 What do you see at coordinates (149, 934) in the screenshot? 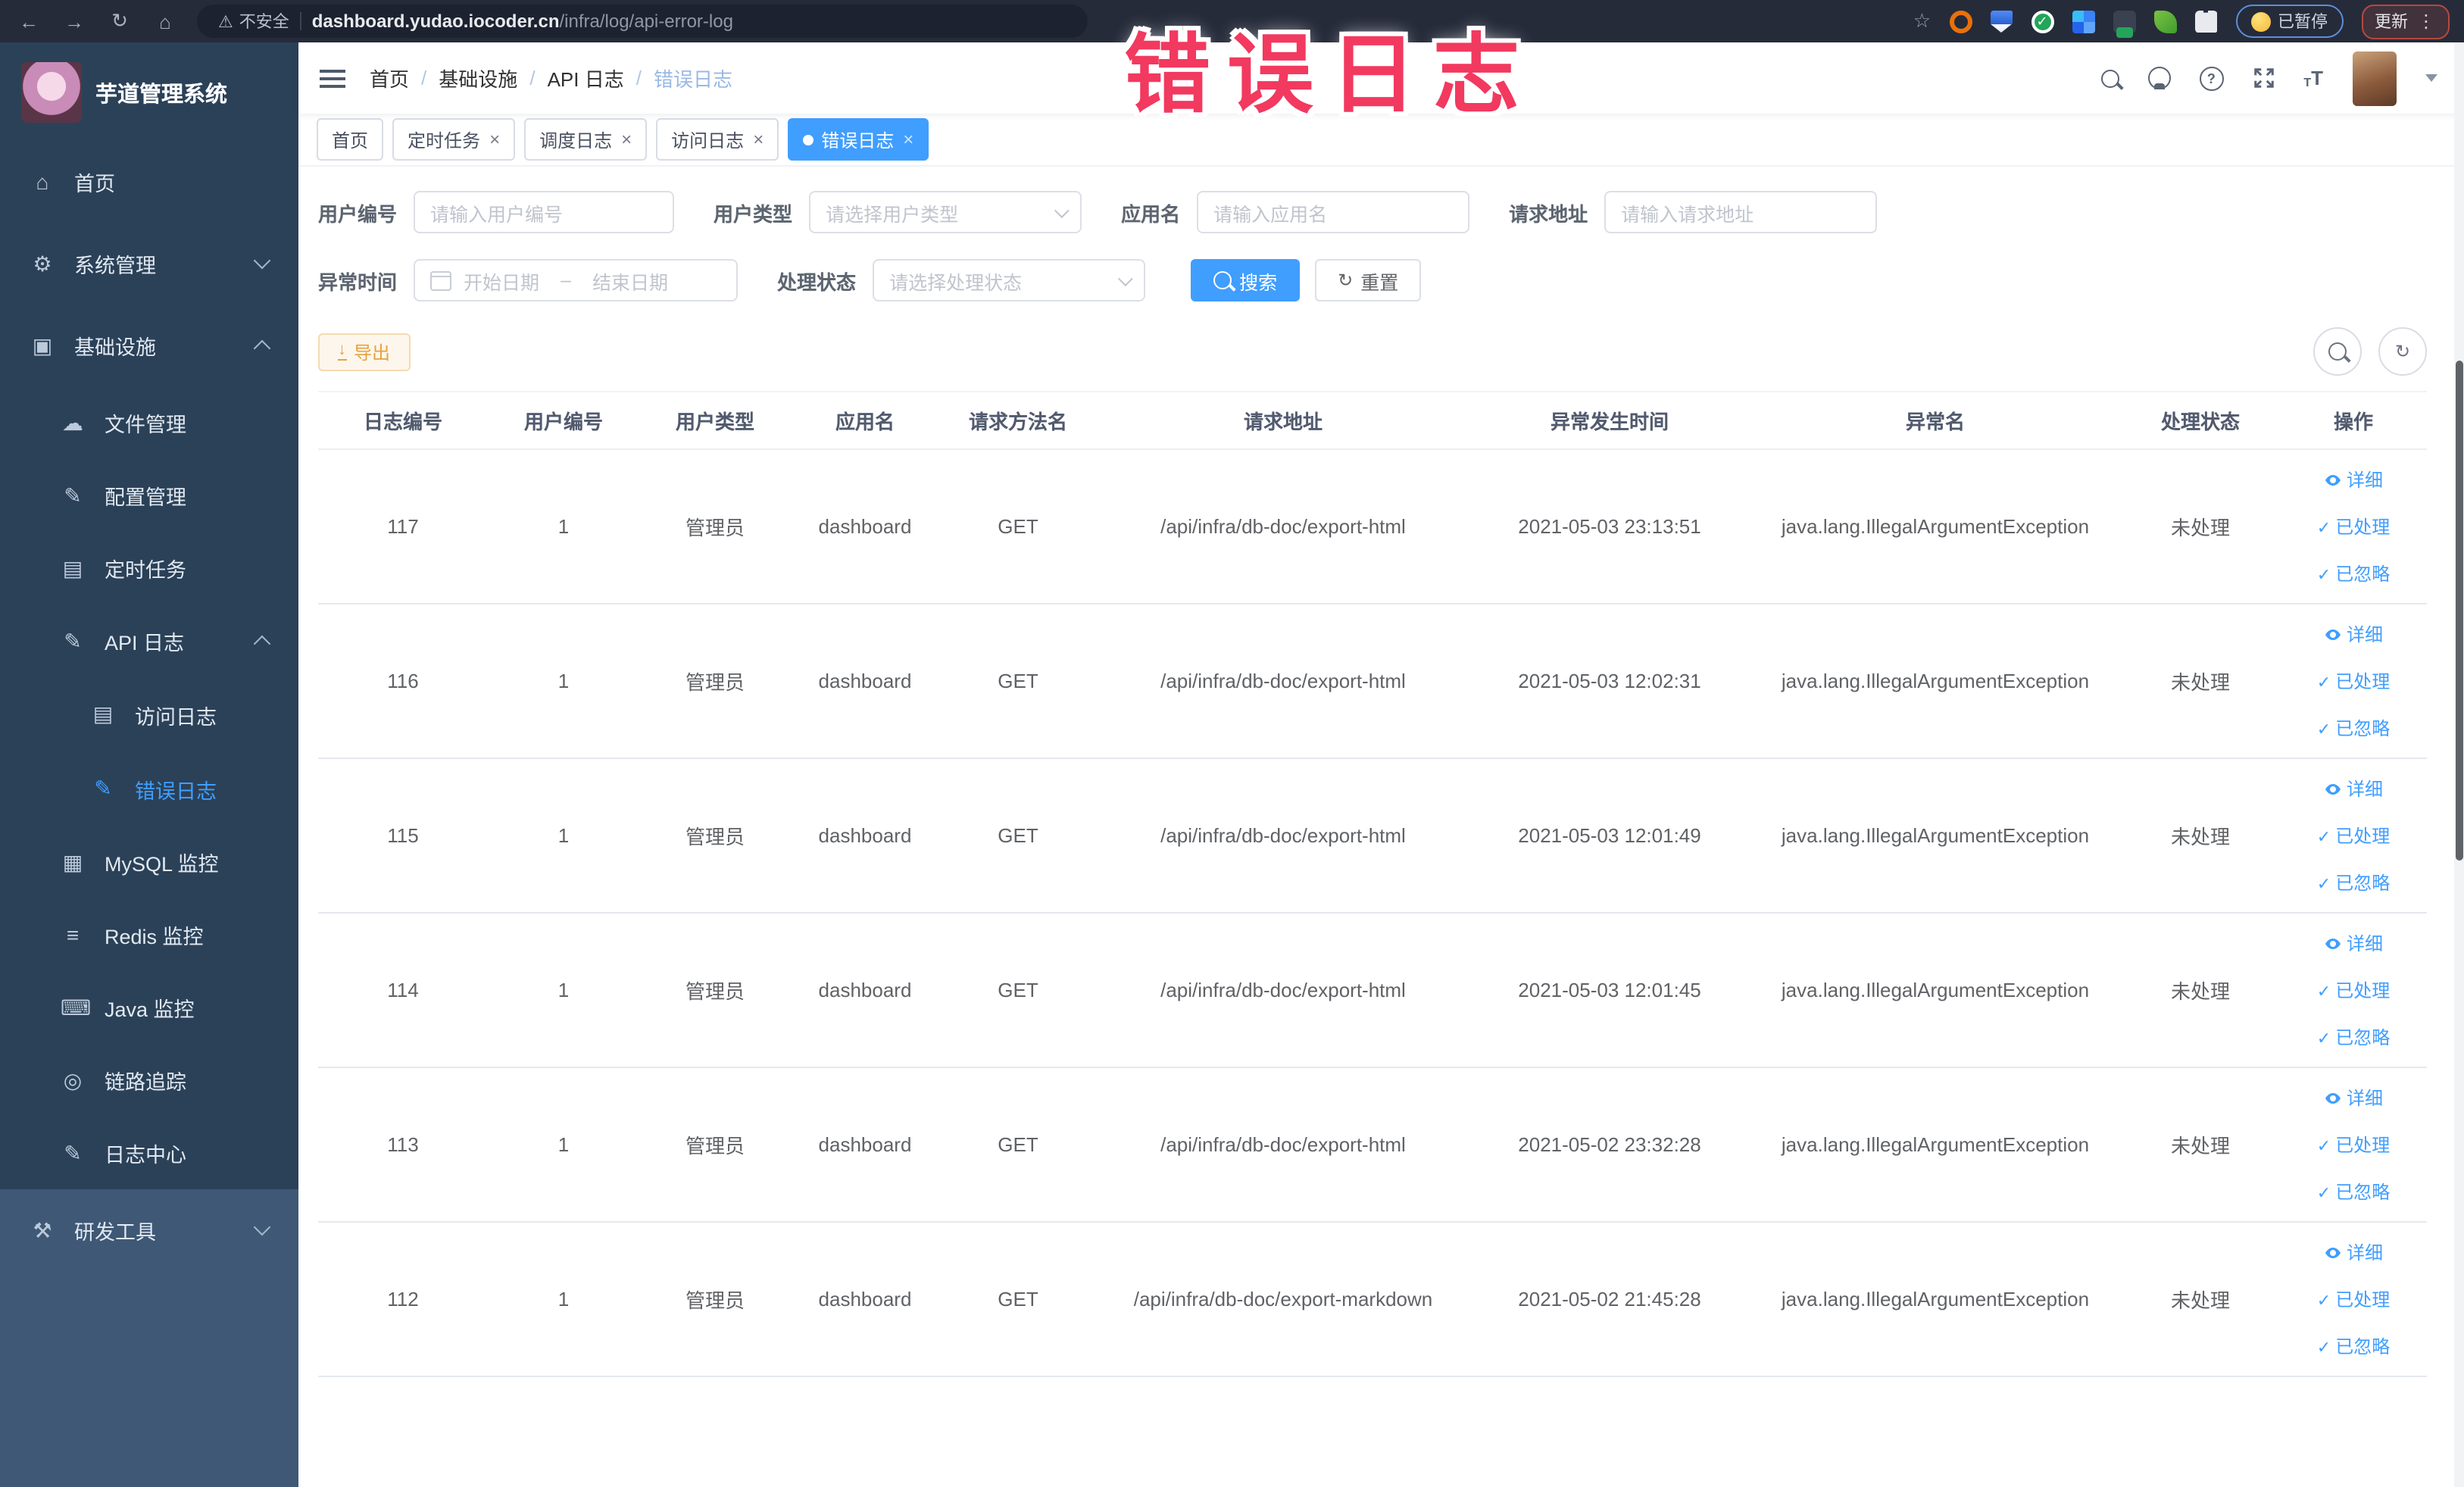
I see `sidebar-item-Redis 监控: Redis 监控` at bounding box center [149, 934].